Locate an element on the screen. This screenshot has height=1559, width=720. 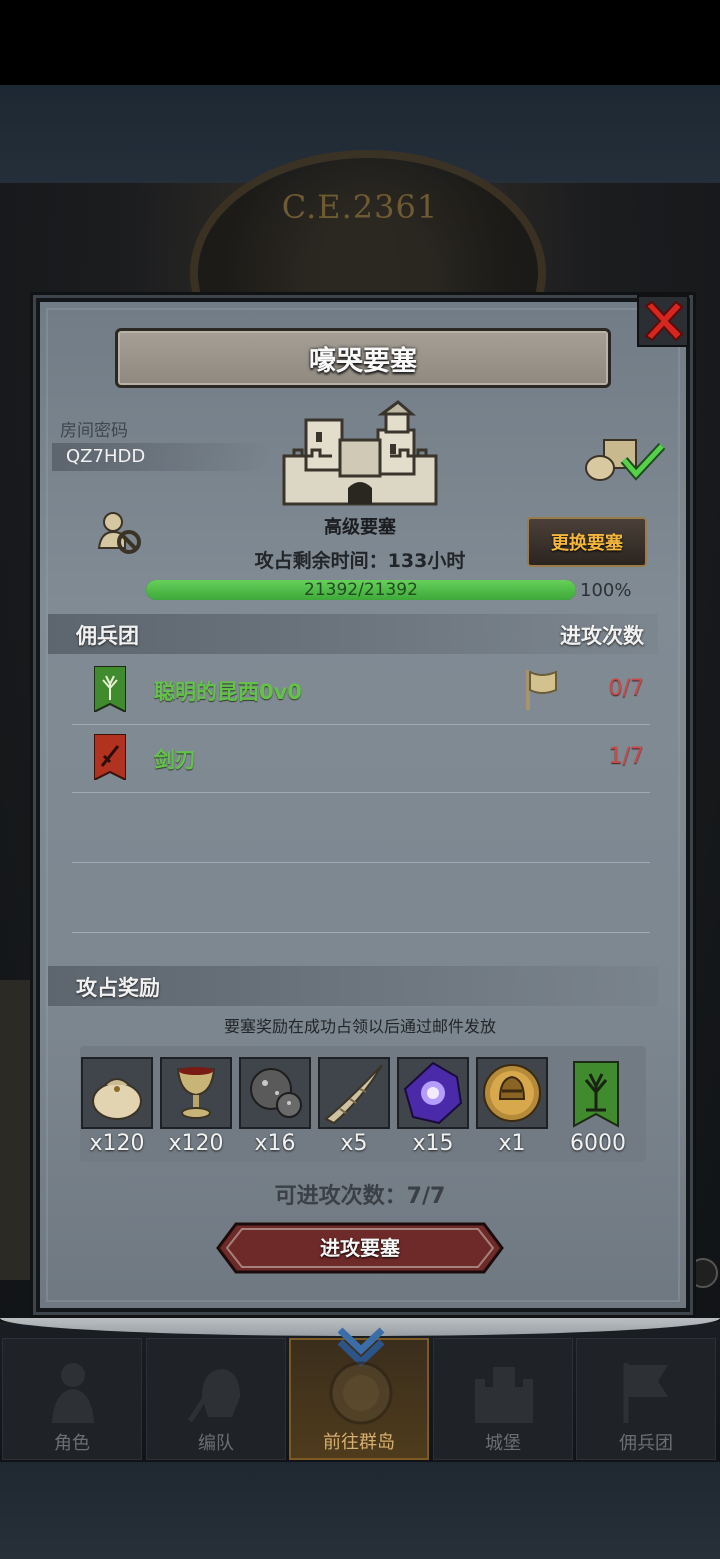
sword-banner-icon is located at coordinates (110, 757).